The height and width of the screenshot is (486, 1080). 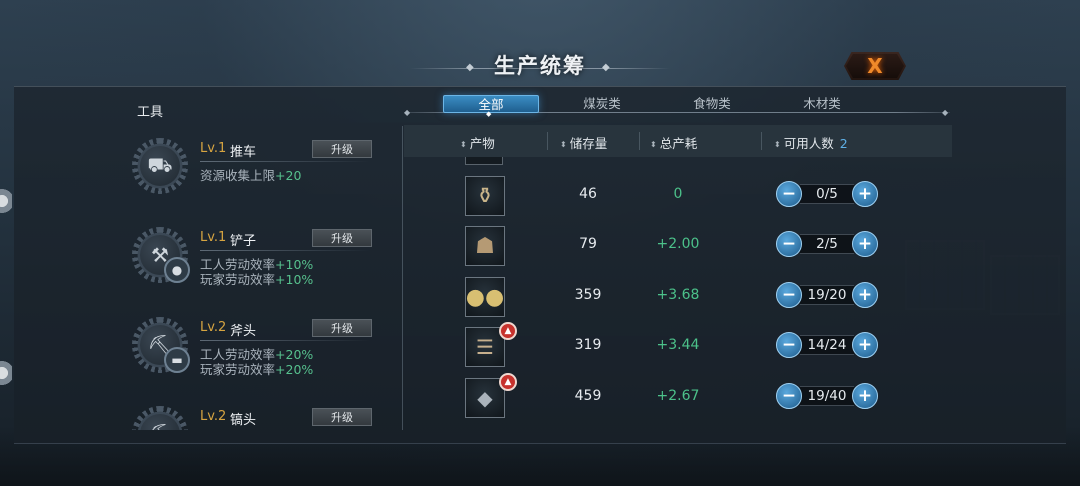 I want to click on table-row: ◆ ▲ 459 +2.67 19/40 − +, so click(x=678, y=397).